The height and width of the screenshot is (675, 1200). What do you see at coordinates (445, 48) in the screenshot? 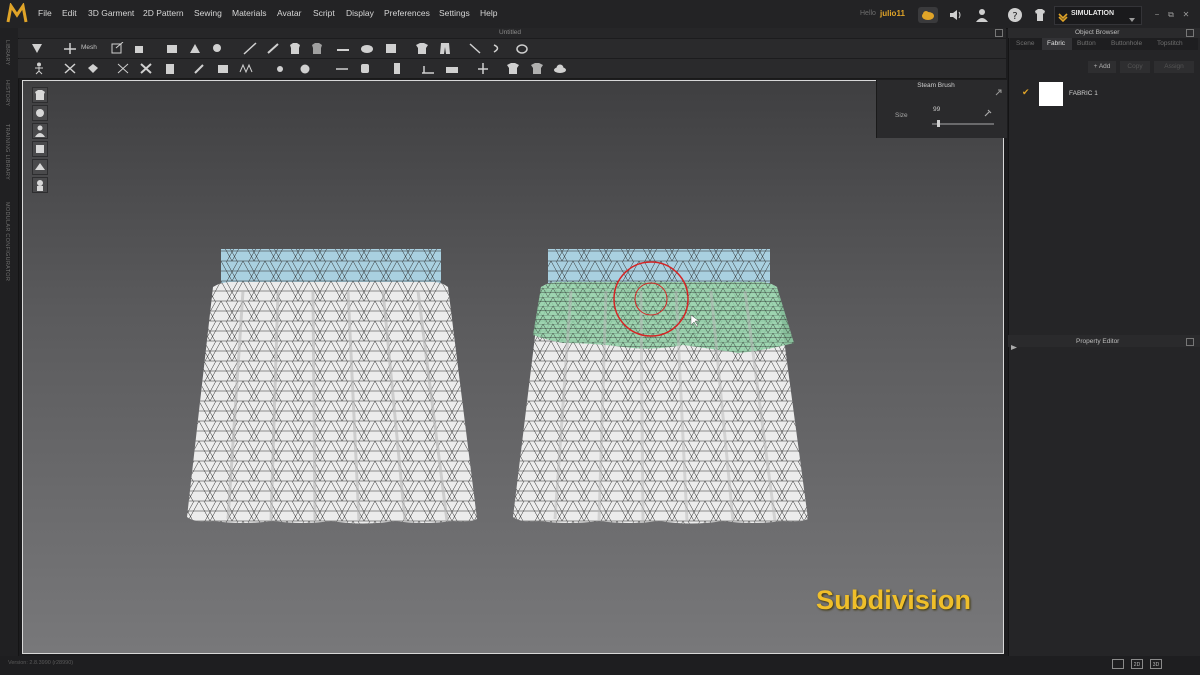
I see `pants-icon` at bounding box center [445, 48].